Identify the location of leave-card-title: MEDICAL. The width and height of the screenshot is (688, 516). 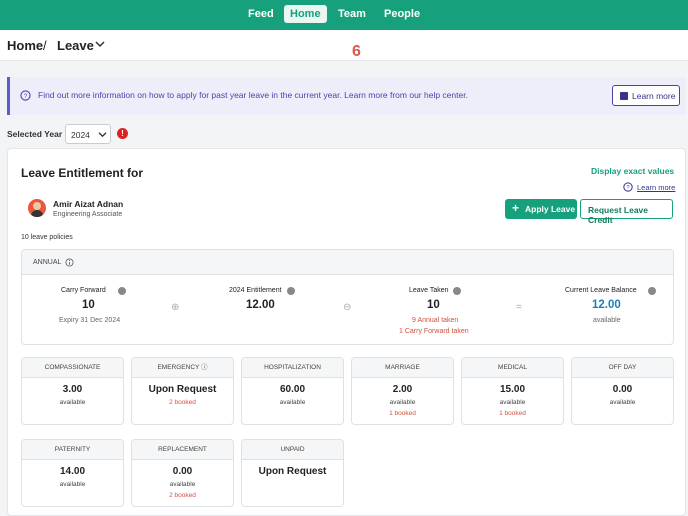
(512, 368).